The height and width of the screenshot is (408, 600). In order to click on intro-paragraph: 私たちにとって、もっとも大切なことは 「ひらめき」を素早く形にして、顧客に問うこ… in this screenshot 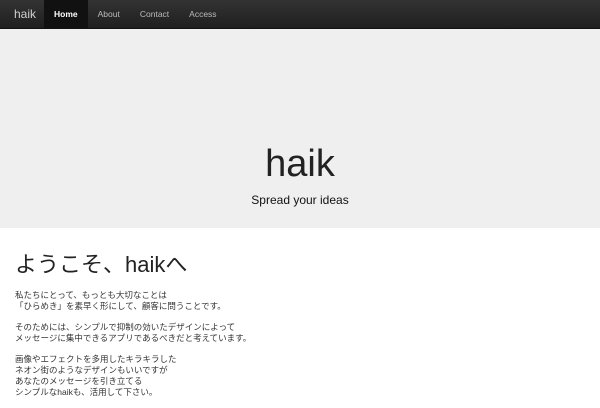, I will do `click(295, 301)`.